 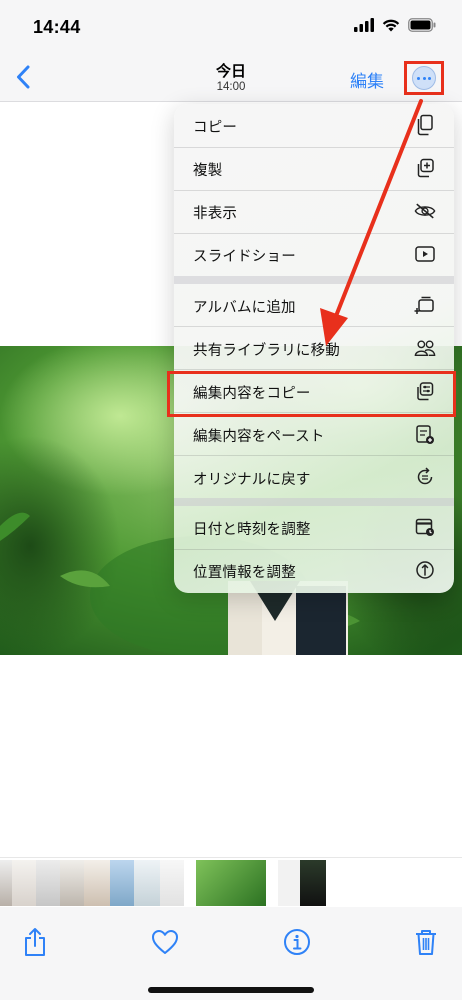 I want to click on share-button, so click(x=35, y=942).